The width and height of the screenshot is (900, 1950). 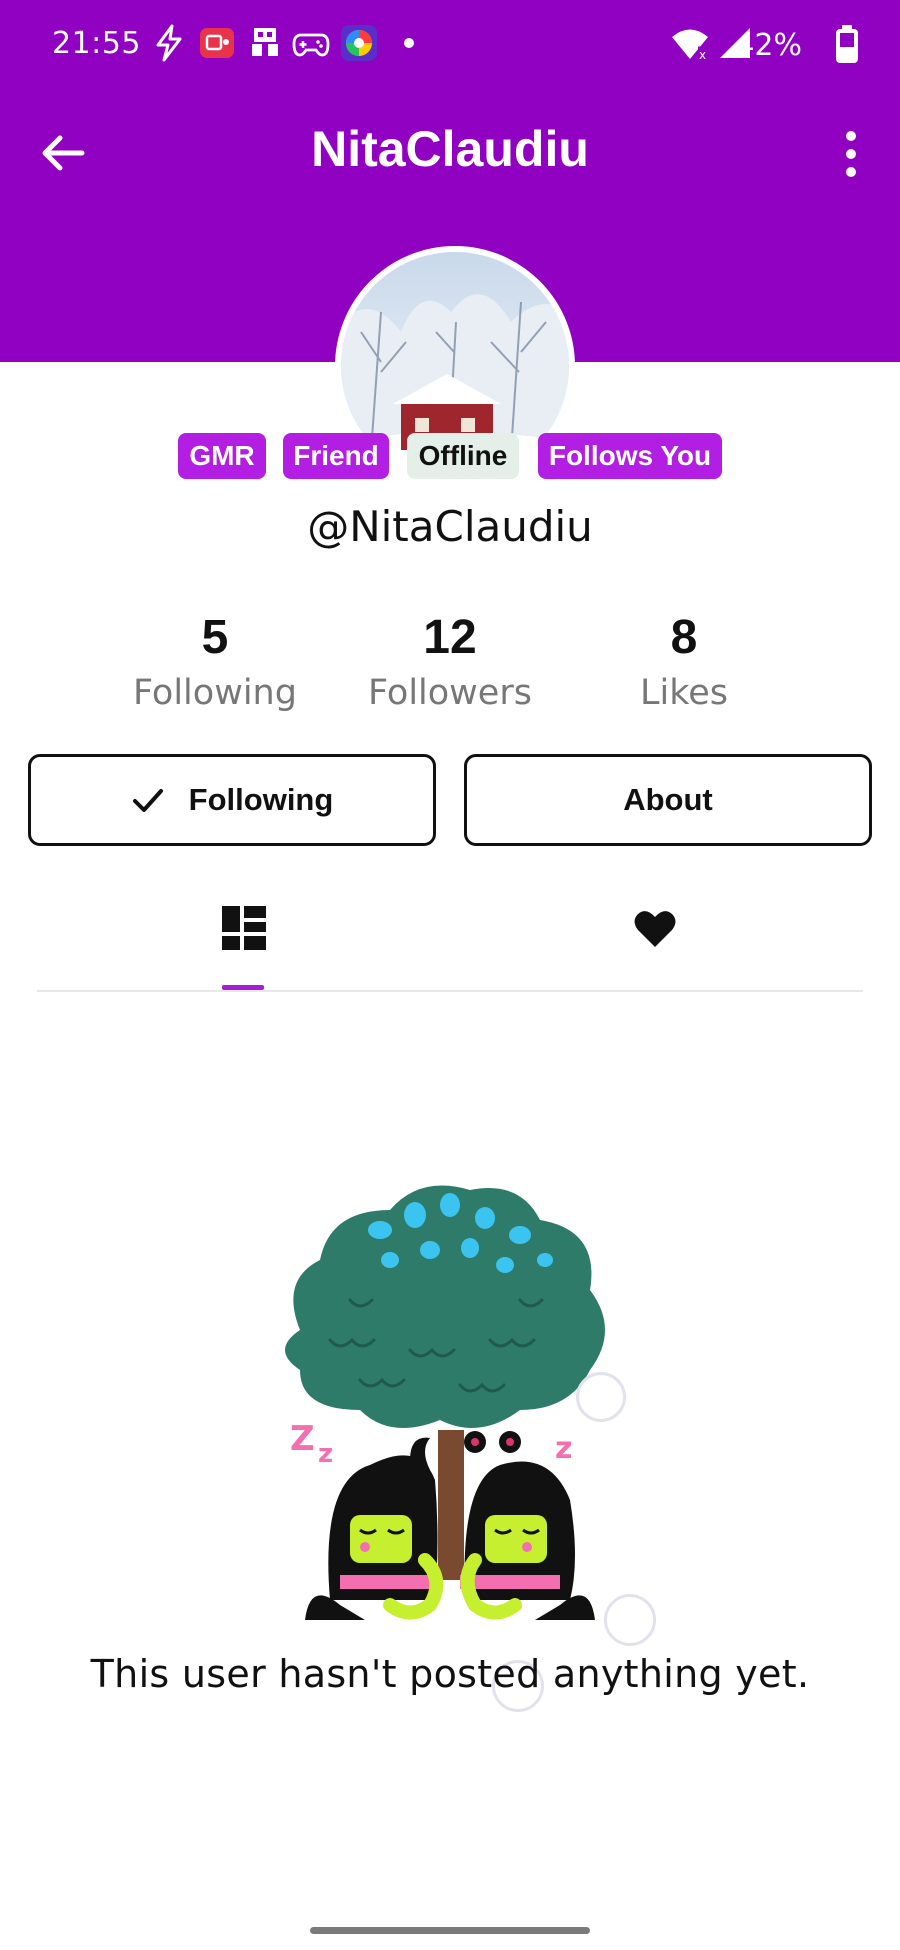 What do you see at coordinates (655, 929) in the screenshot?
I see `heart-icon` at bounding box center [655, 929].